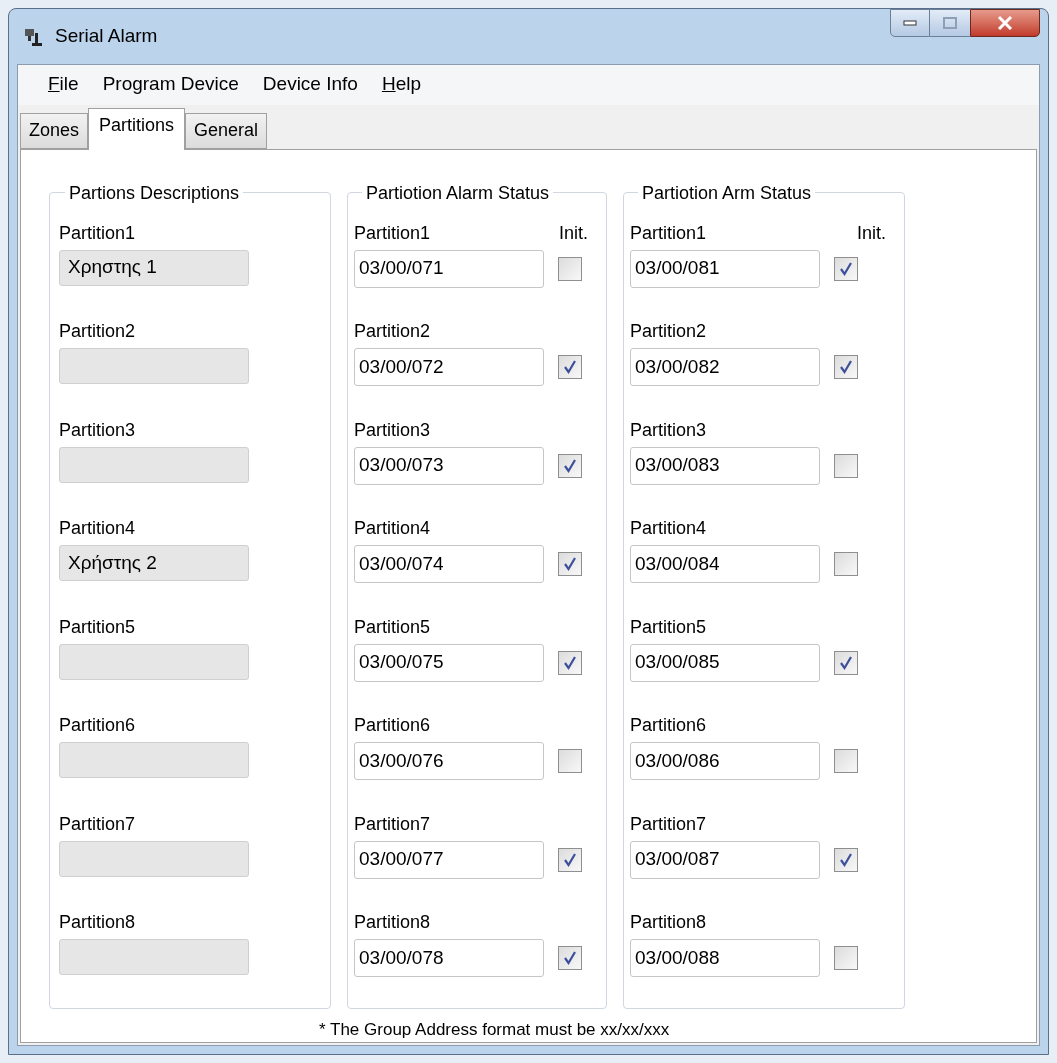 This screenshot has height=1063, width=1057. What do you see at coordinates (725, 564) in the screenshot?
I see `address-field: 03/00/084` at bounding box center [725, 564].